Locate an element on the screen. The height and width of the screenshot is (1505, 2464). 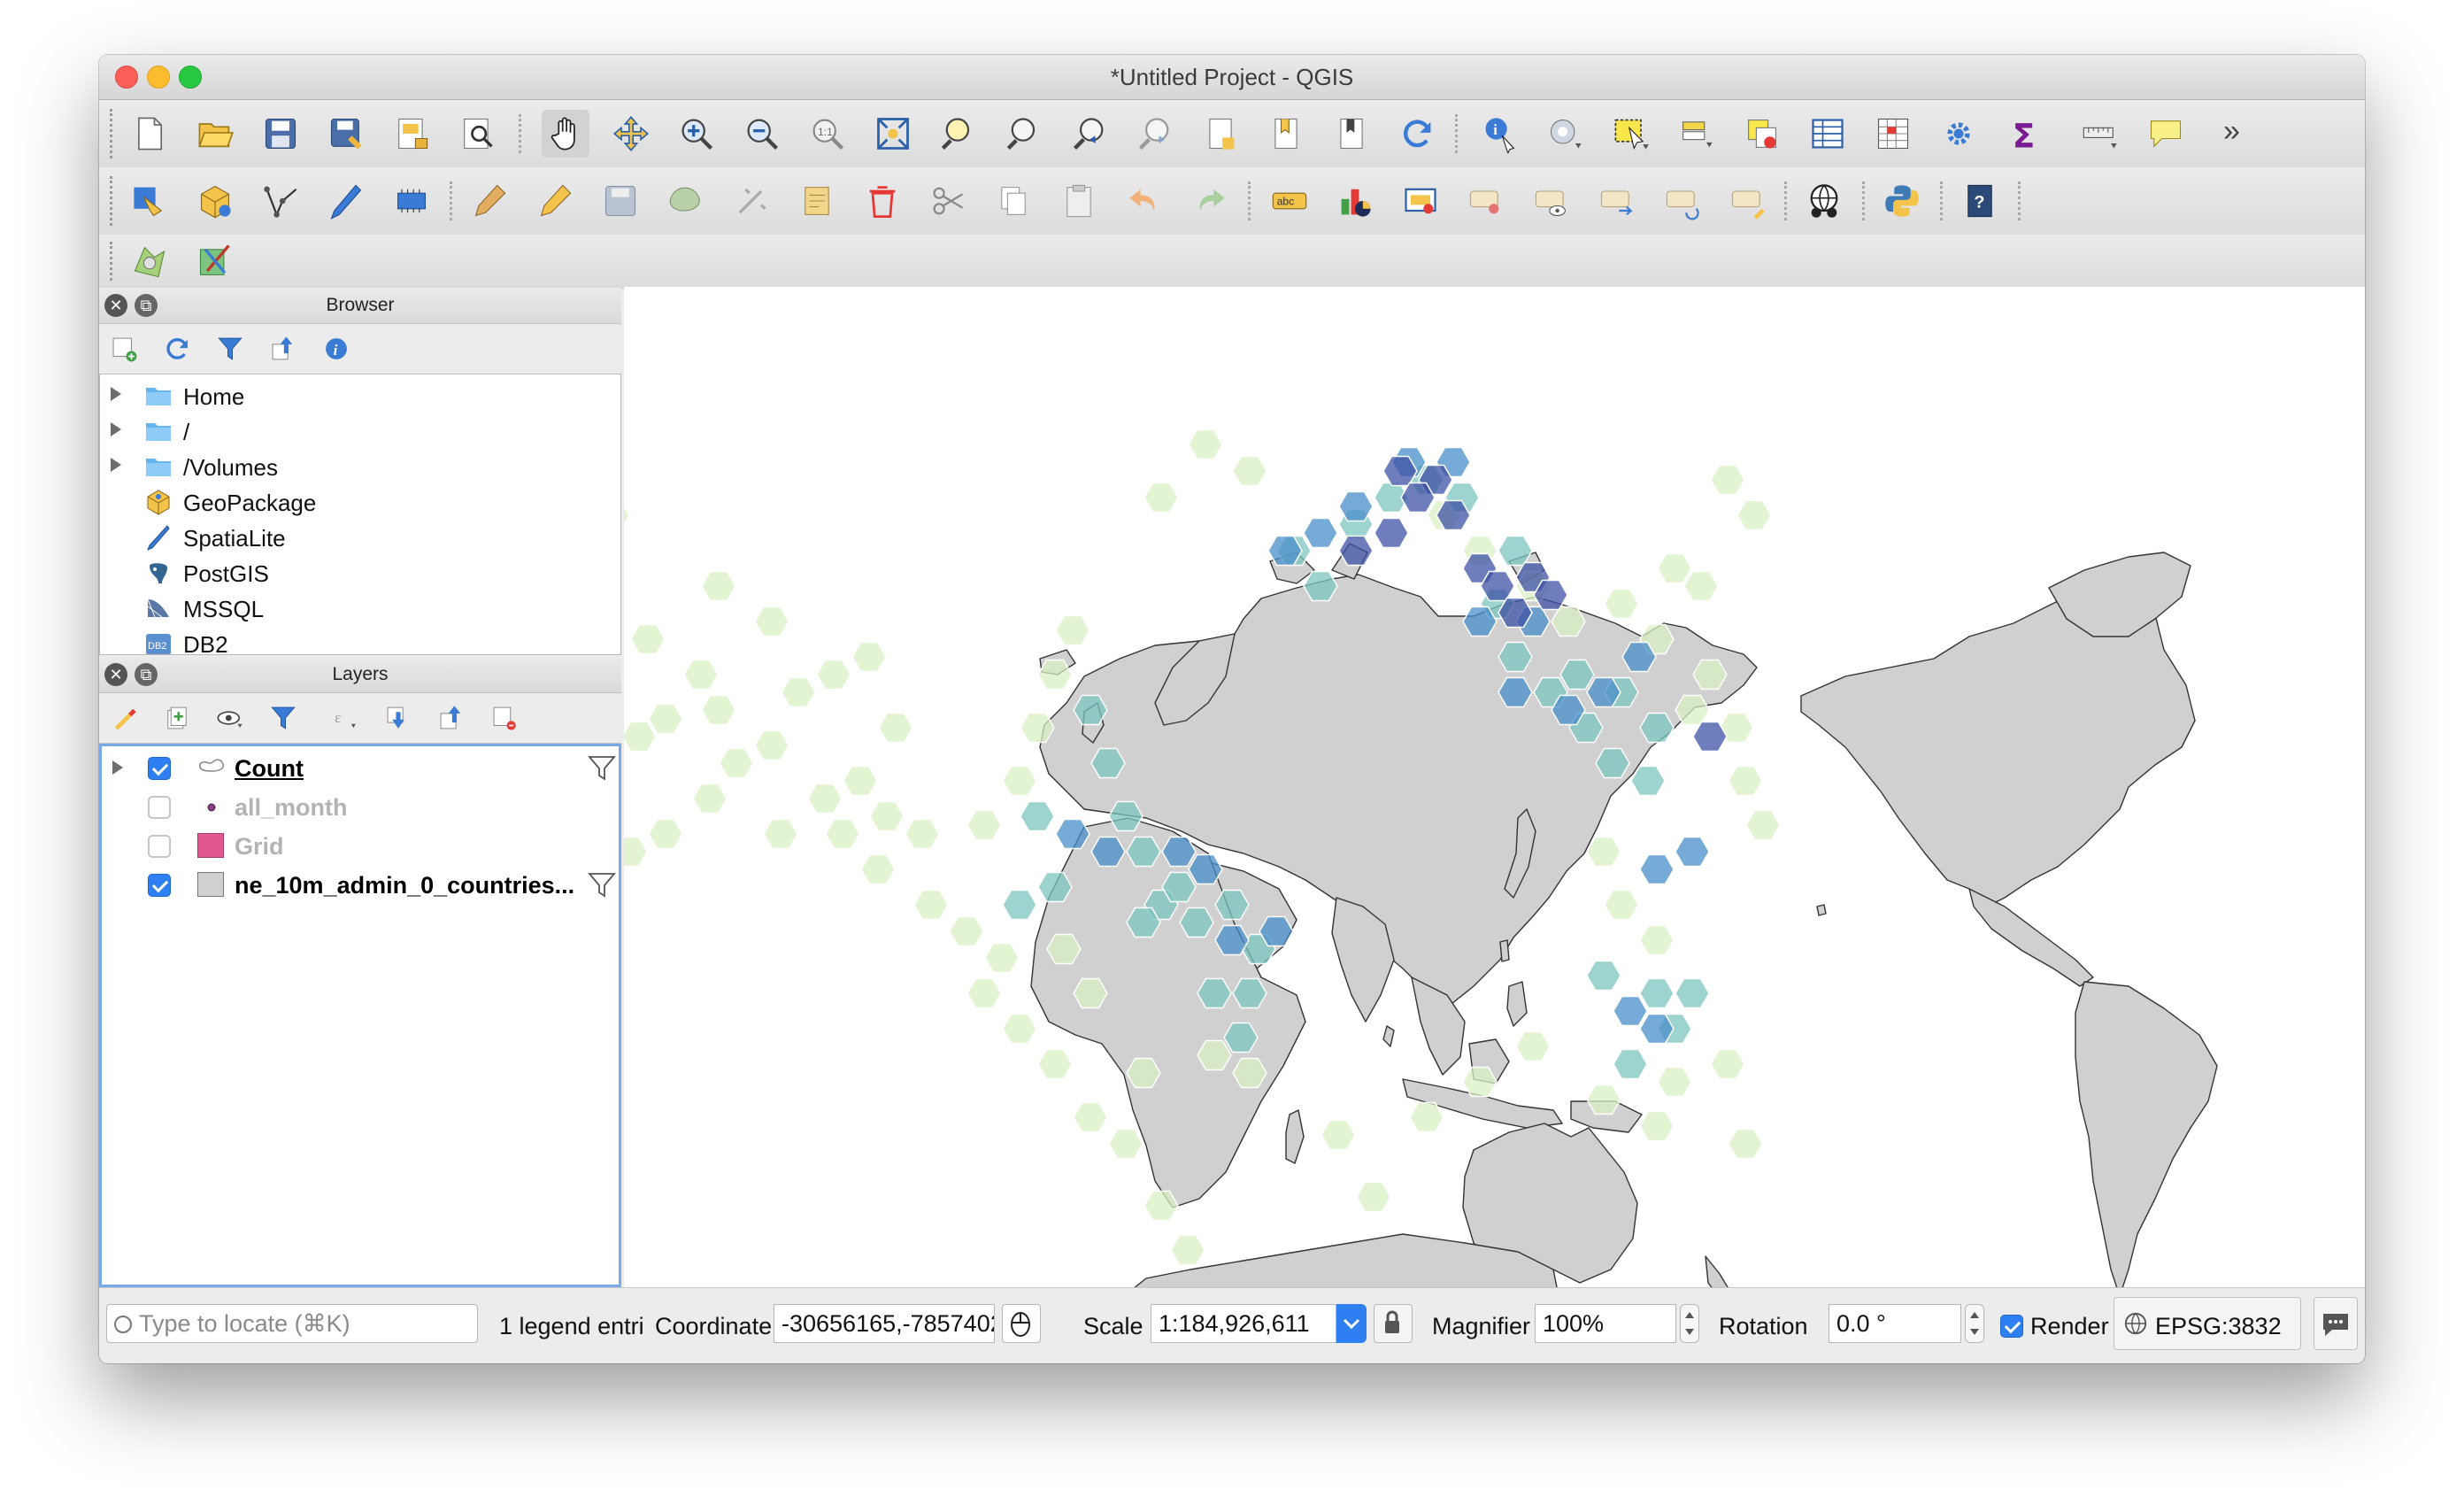
save-project-icon is located at coordinates (280, 134).